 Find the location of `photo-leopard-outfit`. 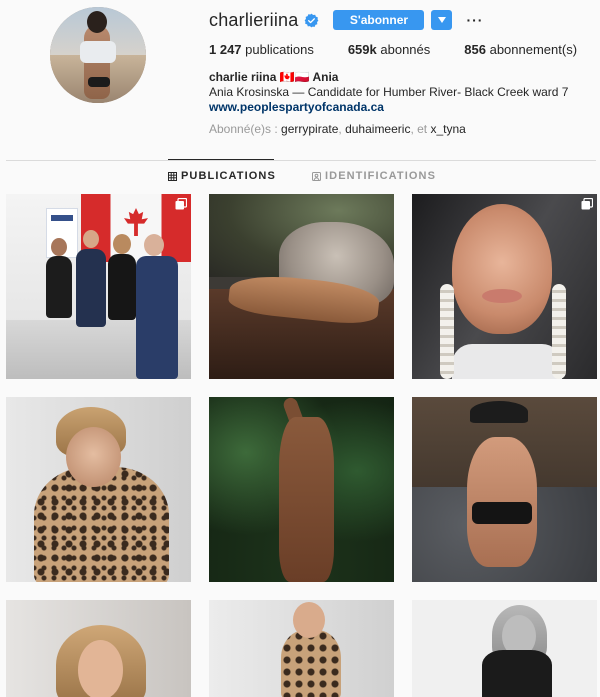

photo-leopard-outfit is located at coordinates (311, 663).